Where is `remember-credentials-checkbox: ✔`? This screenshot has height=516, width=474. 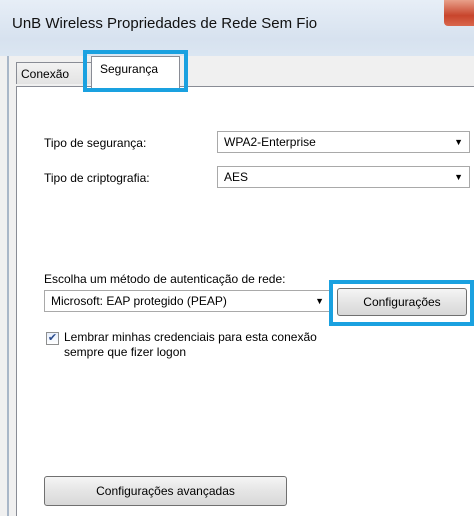
remember-credentials-checkbox: ✔ is located at coordinates (52, 338).